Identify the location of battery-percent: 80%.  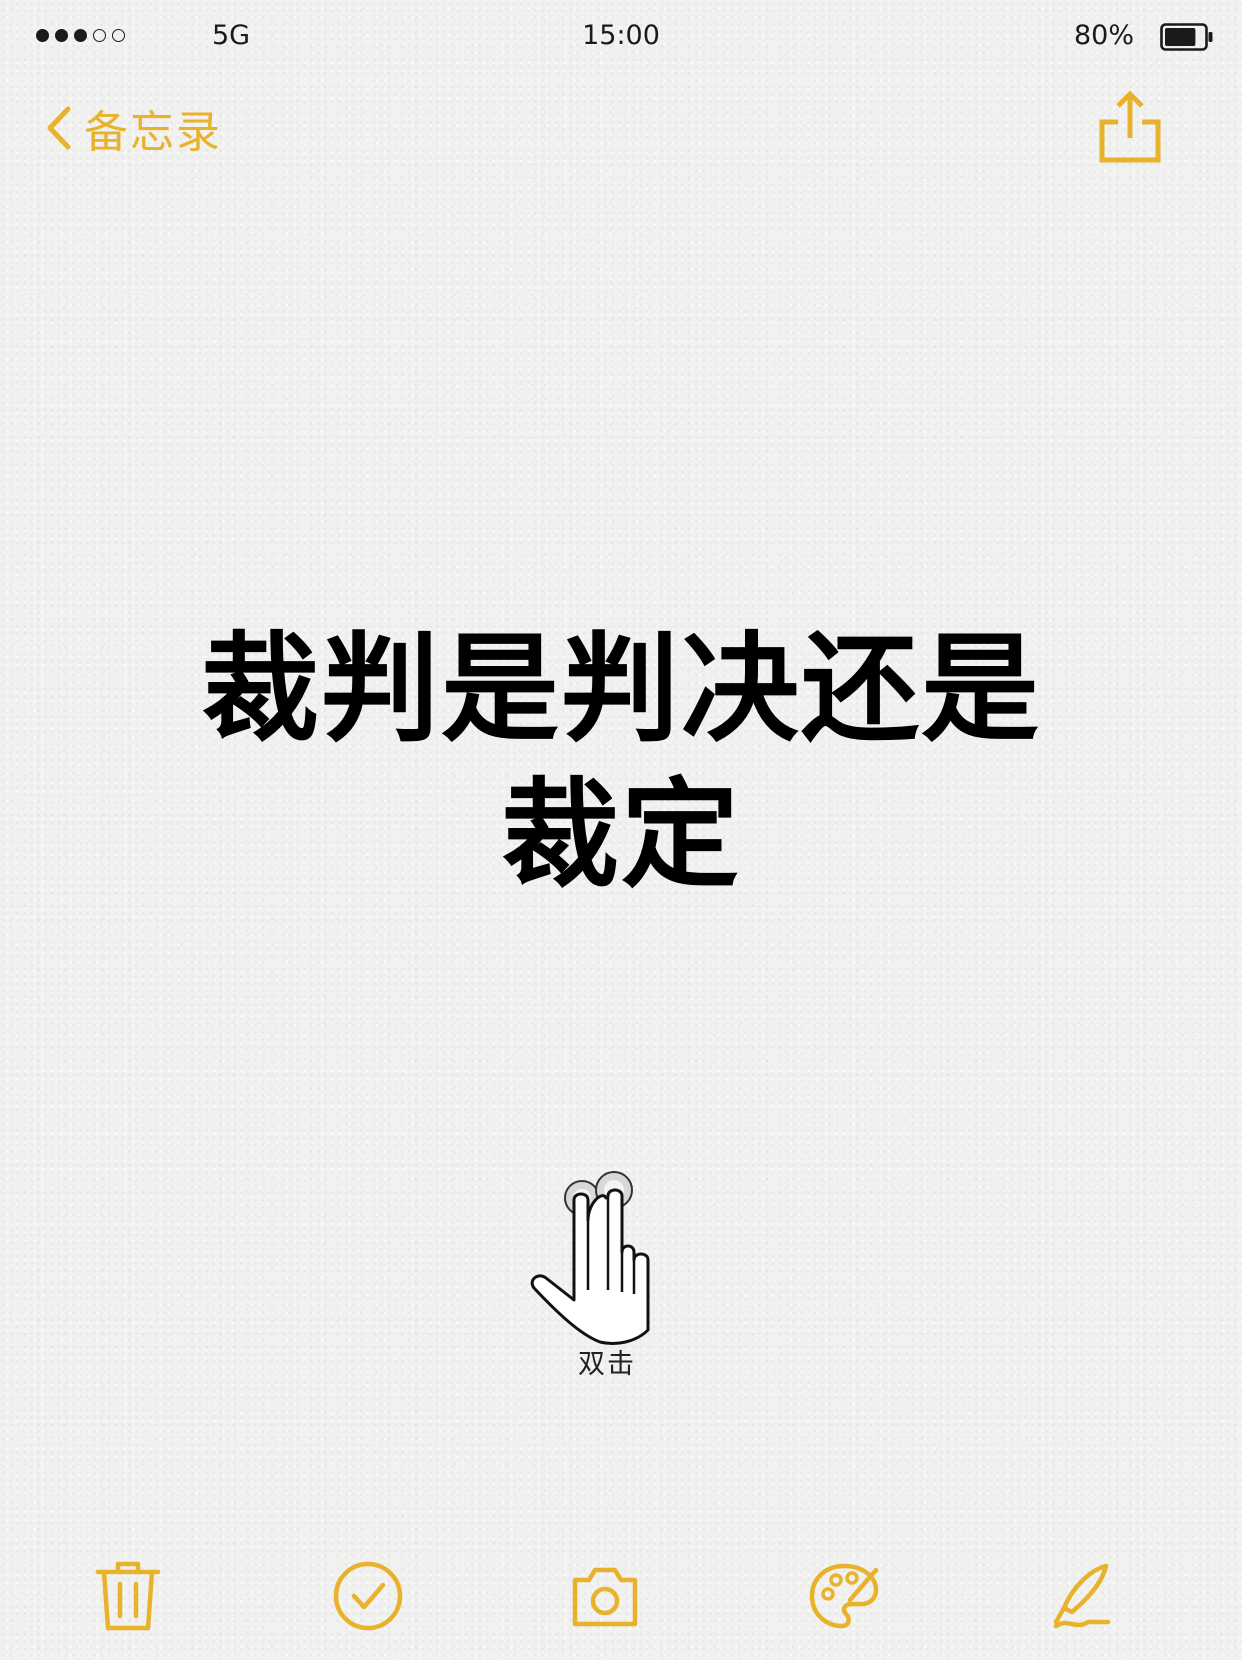
(1103, 35).